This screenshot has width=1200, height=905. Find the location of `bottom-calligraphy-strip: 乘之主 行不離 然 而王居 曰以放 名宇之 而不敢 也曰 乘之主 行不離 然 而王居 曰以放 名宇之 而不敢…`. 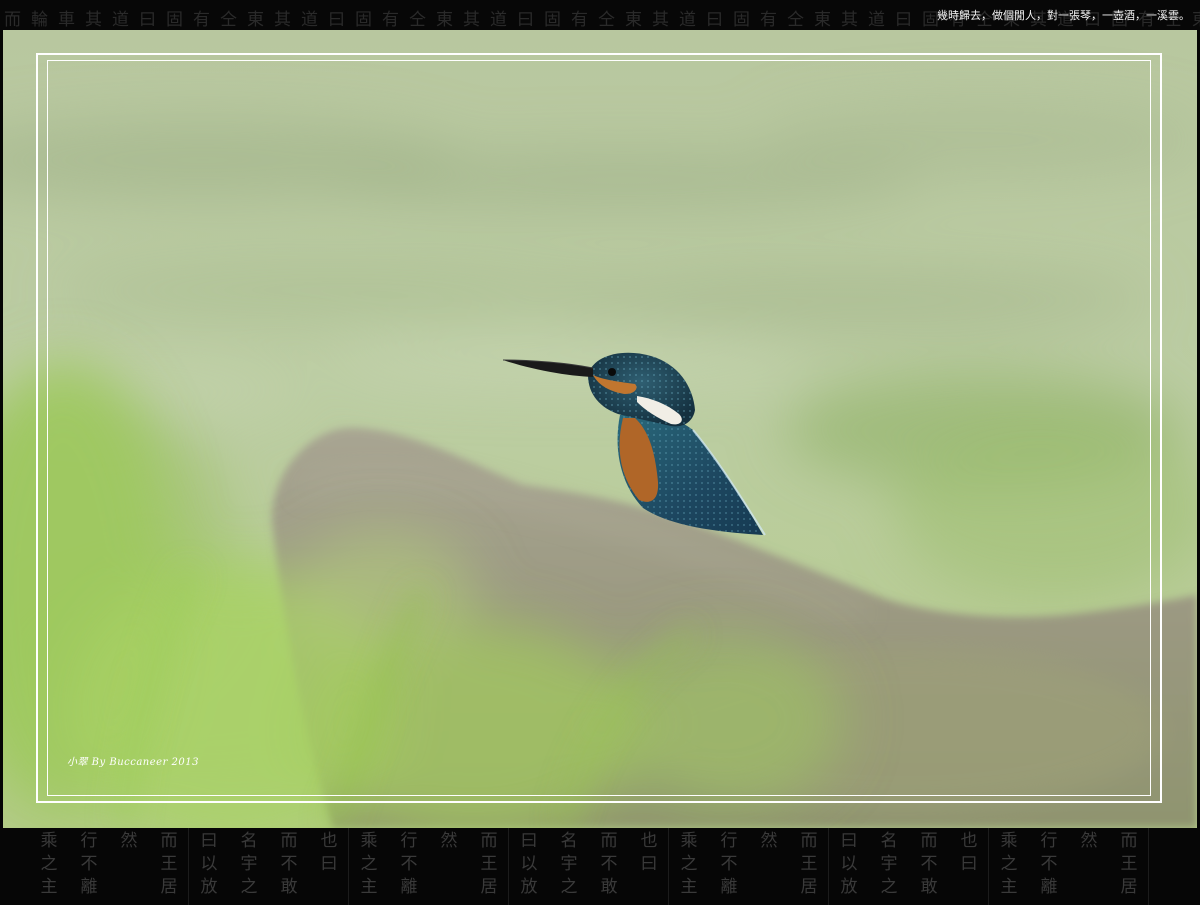

bottom-calligraphy-strip: 乘之主 行不離 然 而王居 曰以放 名宇之 而不敢 也曰 乘之主 行不離 然 而王居 曰以放 名宇之 而不敢… is located at coordinates (600, 866).